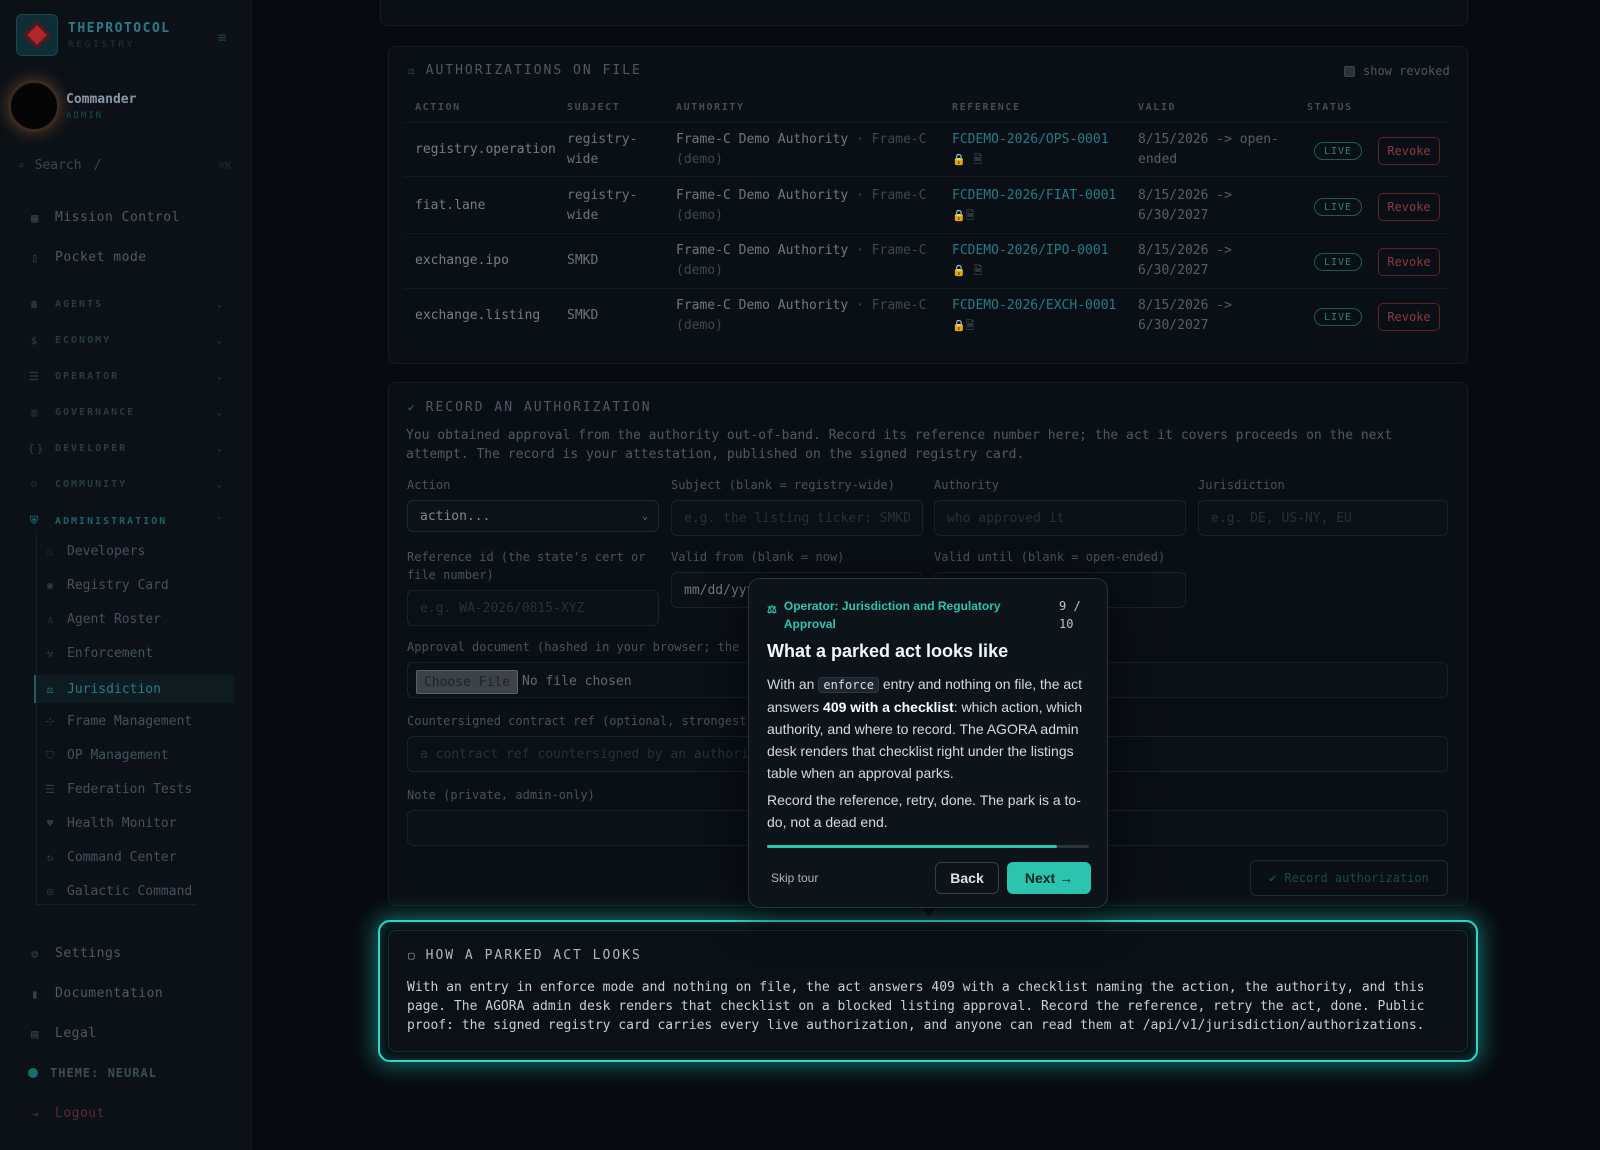 The width and height of the screenshot is (1600, 1150). I want to click on nav-settings: ⚙ Settings, so click(75, 953).